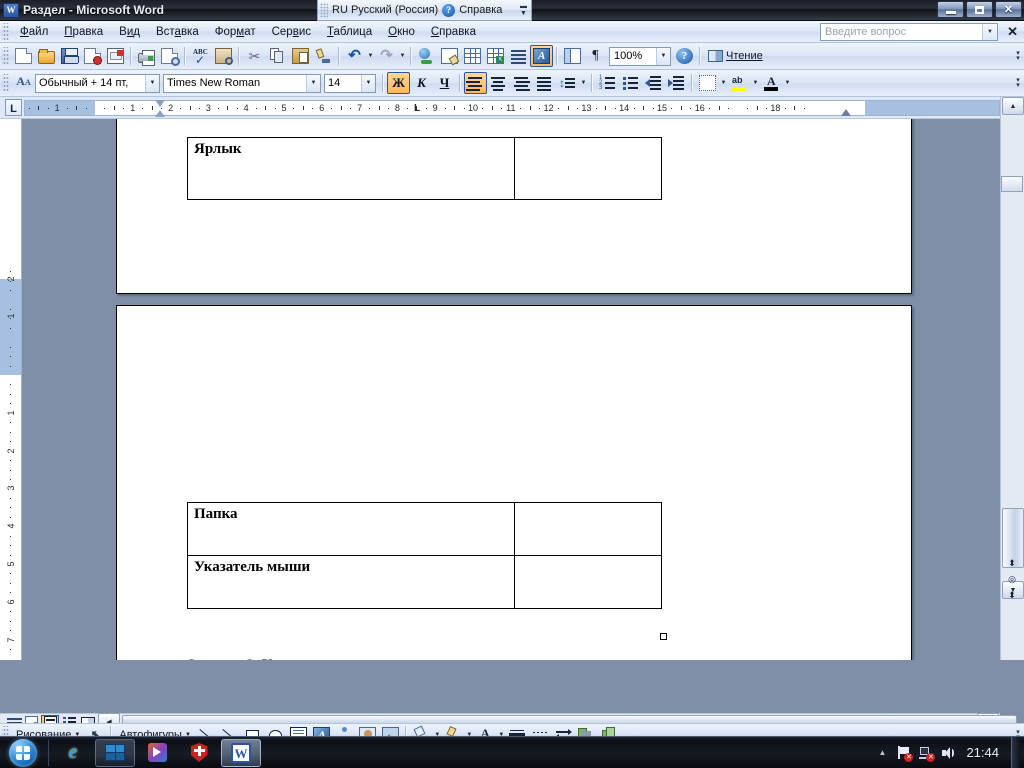 This screenshot has width=1024, height=768. I want to click on drawing-toggle-button: A, so click(541, 56).